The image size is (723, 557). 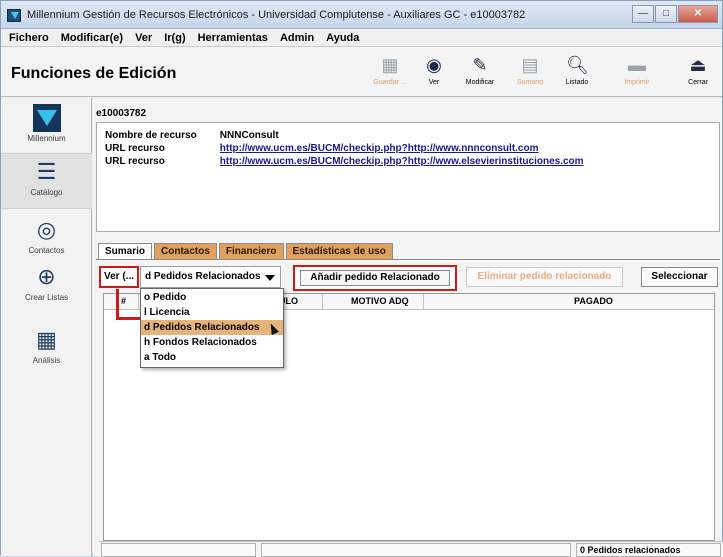 I want to click on dropdown-option-licencia: l Licencia, so click(x=212, y=312).